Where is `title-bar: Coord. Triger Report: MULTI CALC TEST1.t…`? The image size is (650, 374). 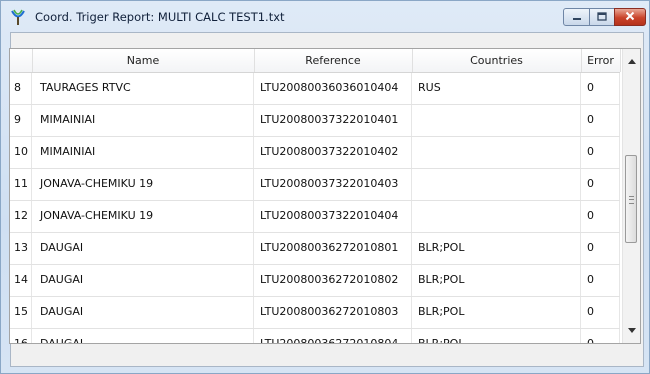
title-bar: Coord. Triger Report: MULTI CALC TEST1.t… is located at coordinates (325, 16).